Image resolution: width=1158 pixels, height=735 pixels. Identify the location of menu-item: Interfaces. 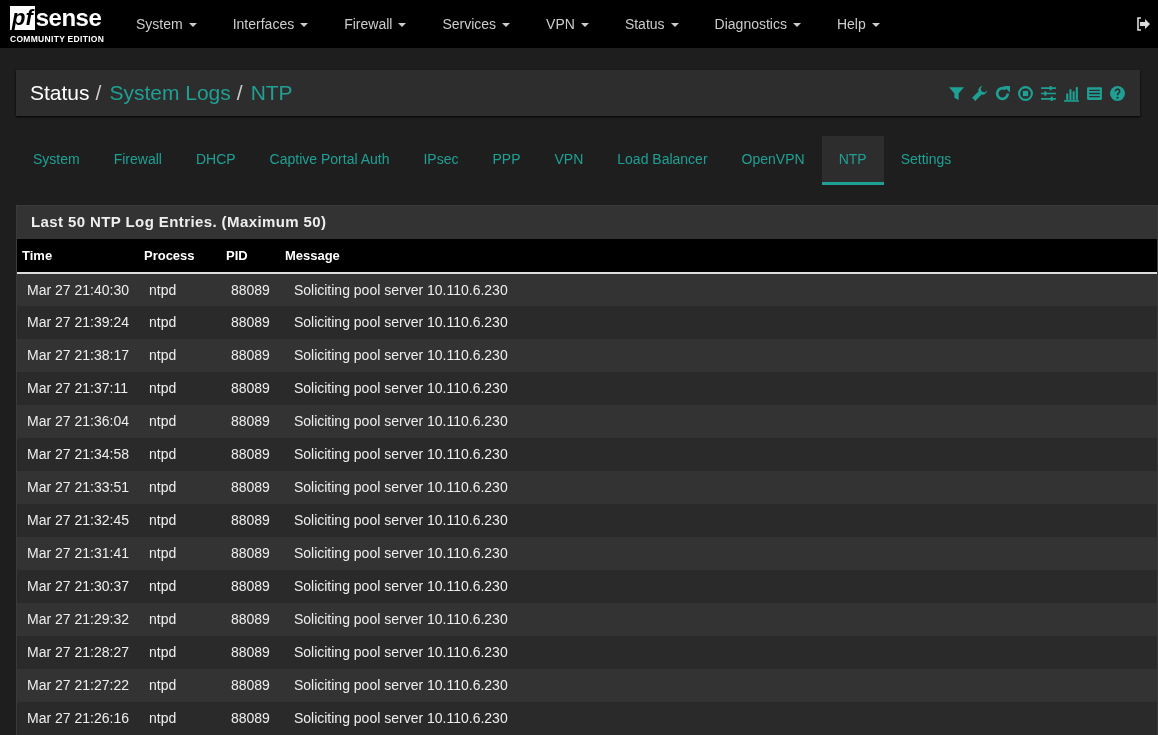
(270, 24).